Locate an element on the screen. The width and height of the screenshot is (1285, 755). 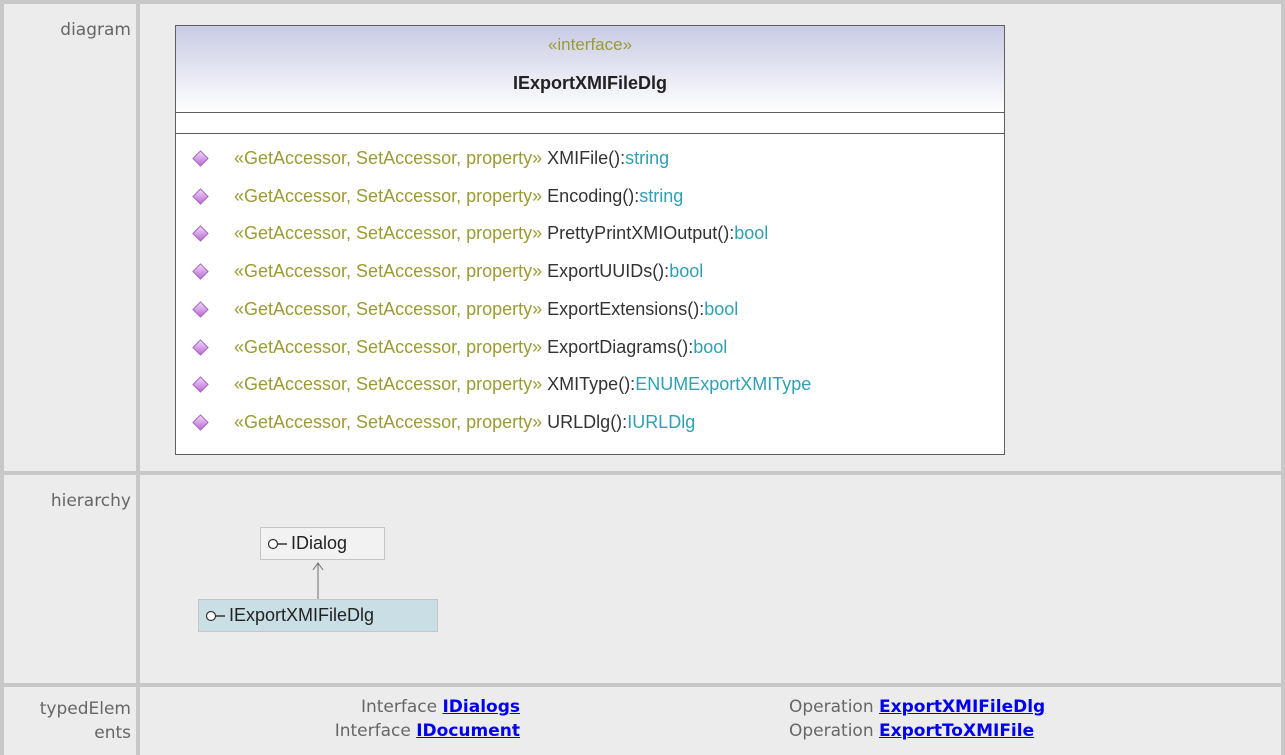
uml-stereotype: «interface» is located at coordinates (590, 44).